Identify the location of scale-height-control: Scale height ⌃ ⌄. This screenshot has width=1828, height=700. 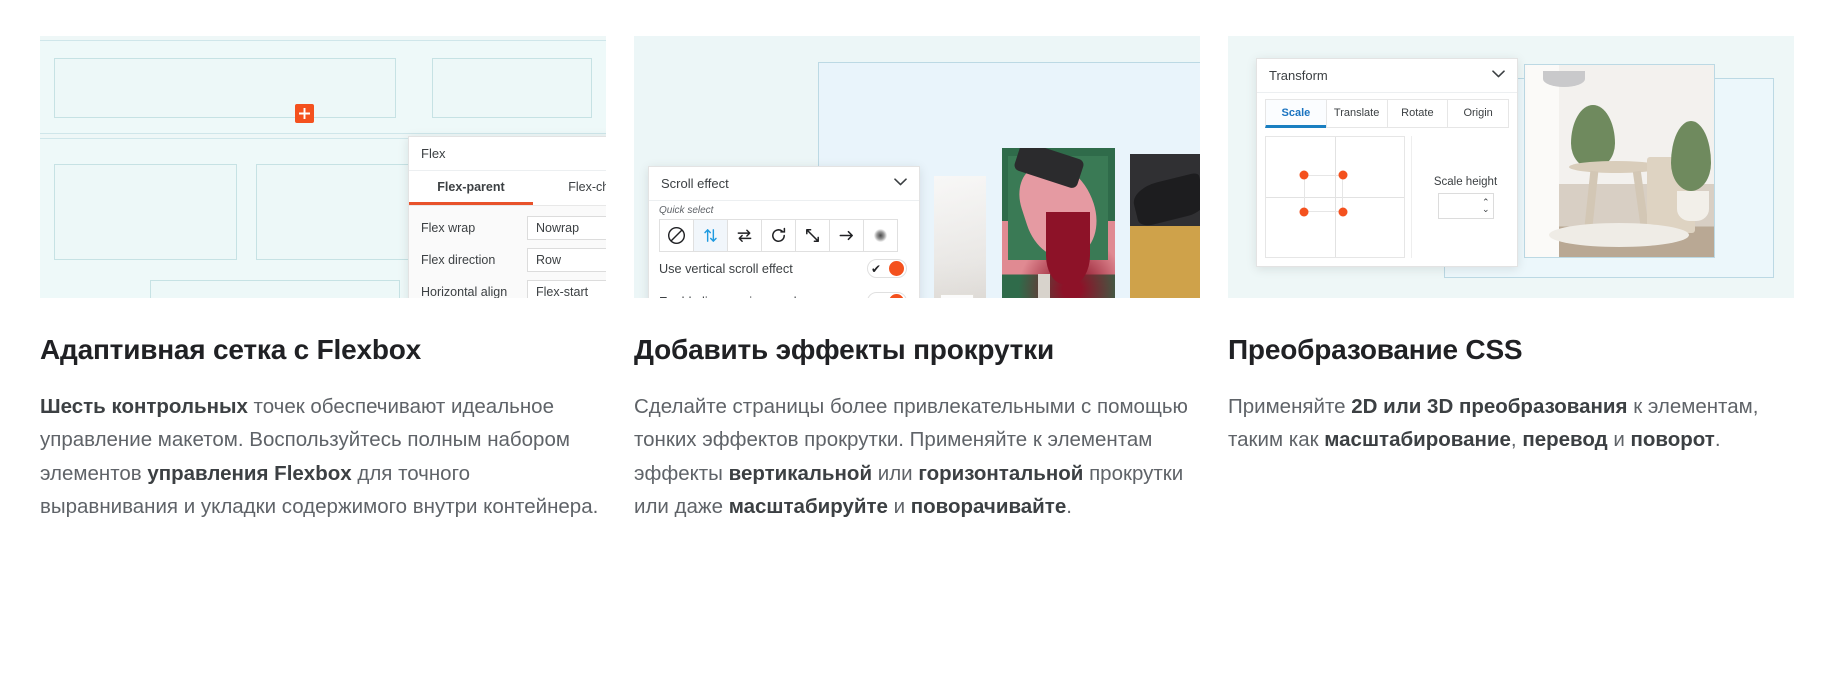
(1460, 197).